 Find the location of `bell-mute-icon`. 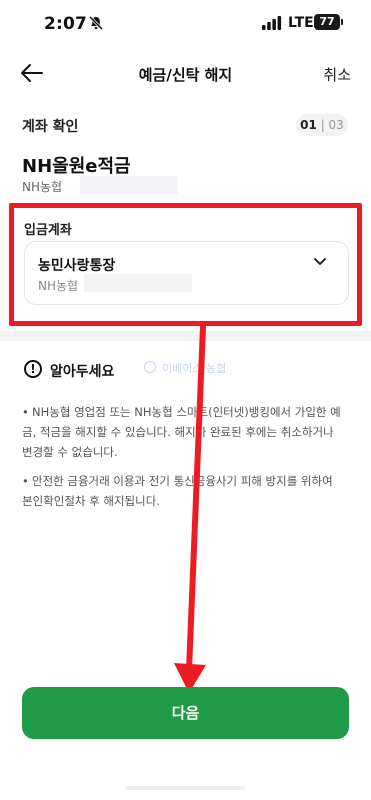

bell-mute-icon is located at coordinates (96, 23).